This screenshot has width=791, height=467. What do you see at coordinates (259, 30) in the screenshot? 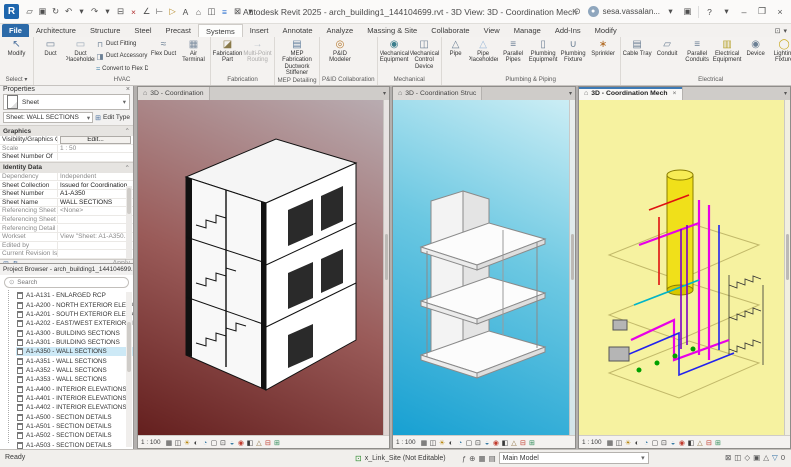
I see `tab-insert: Insert` at bounding box center [259, 30].